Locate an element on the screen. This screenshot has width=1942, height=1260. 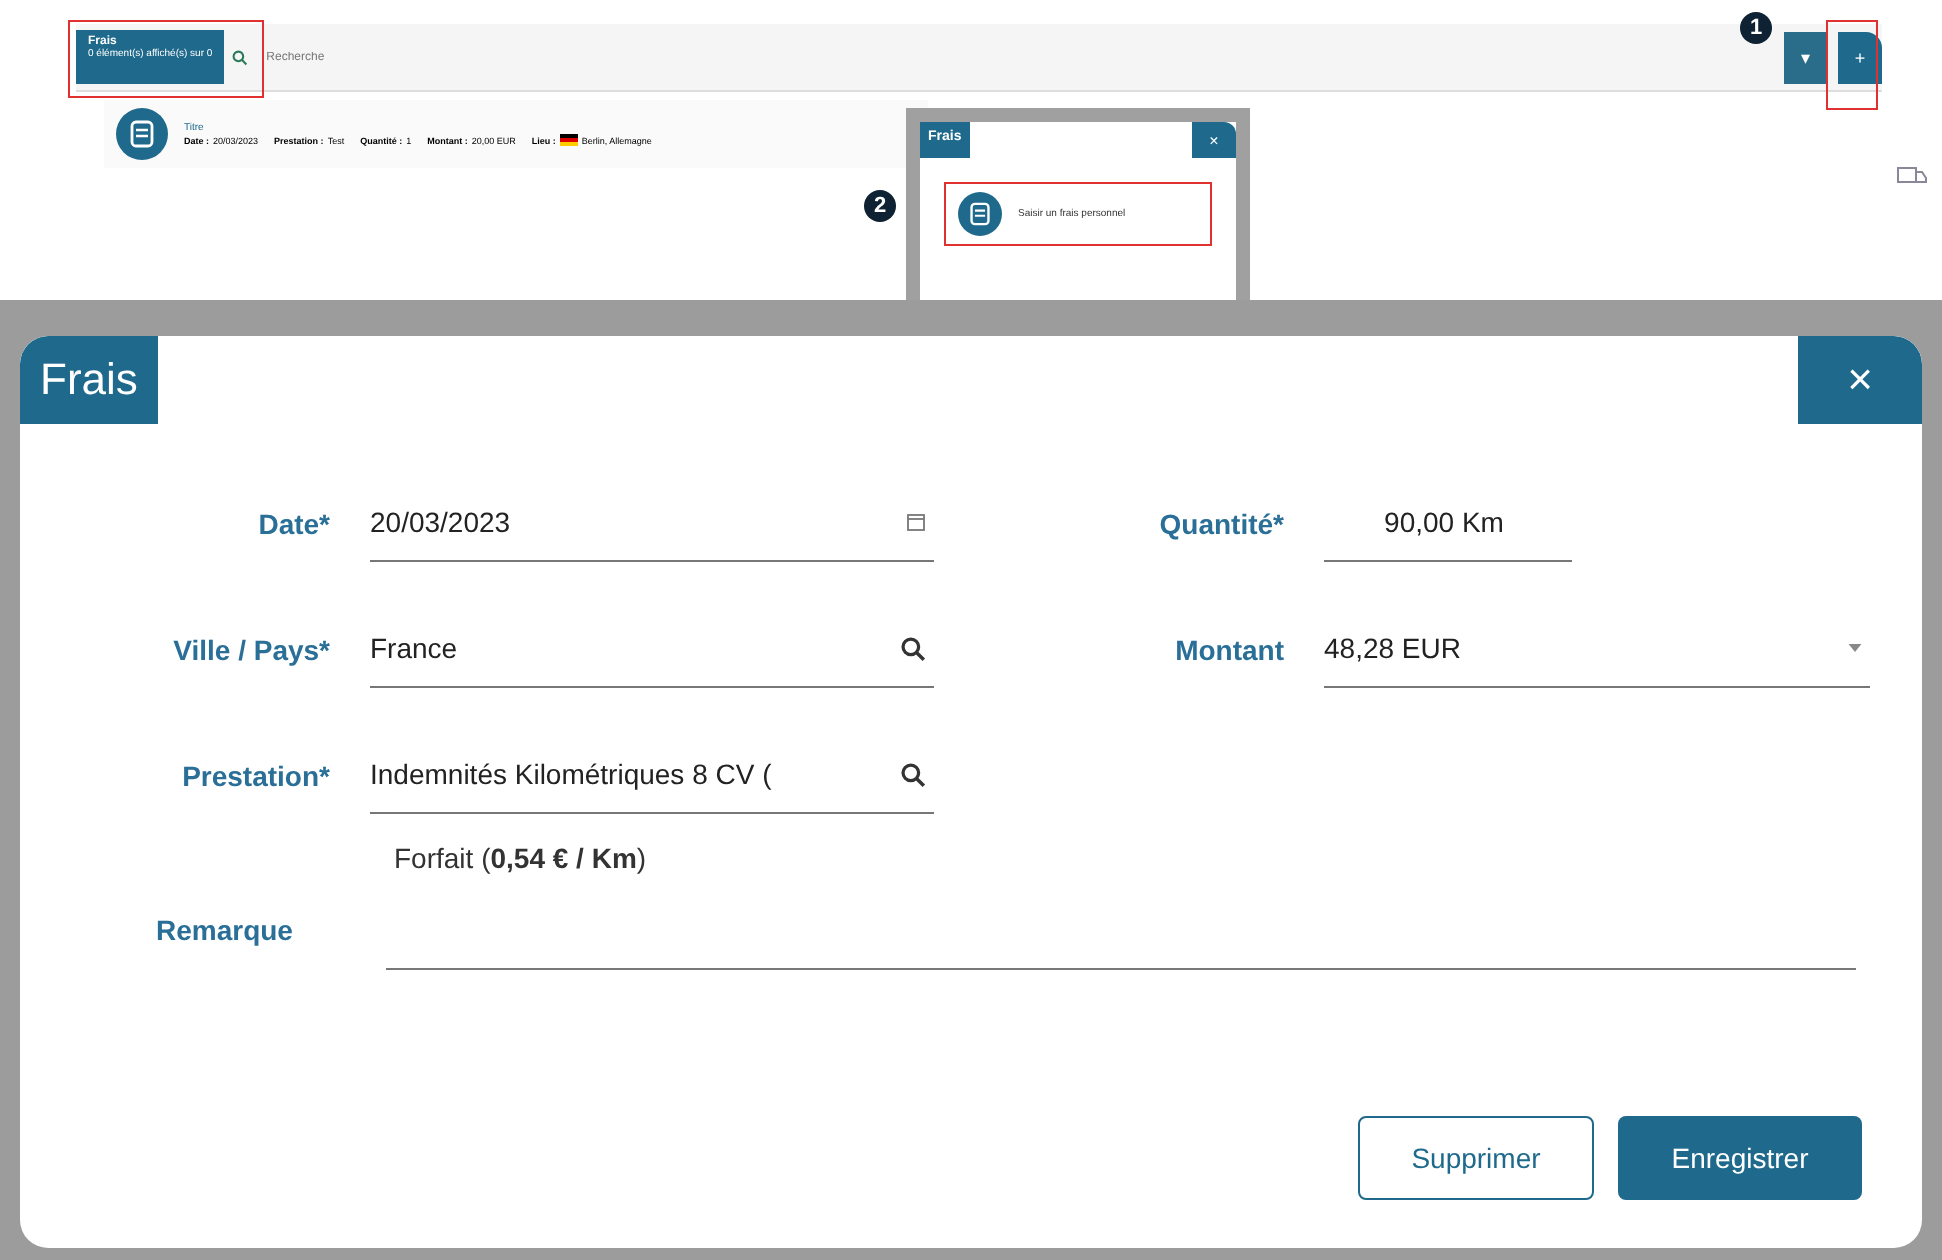
field-label: Montant is located at coordinates (1228, 649).